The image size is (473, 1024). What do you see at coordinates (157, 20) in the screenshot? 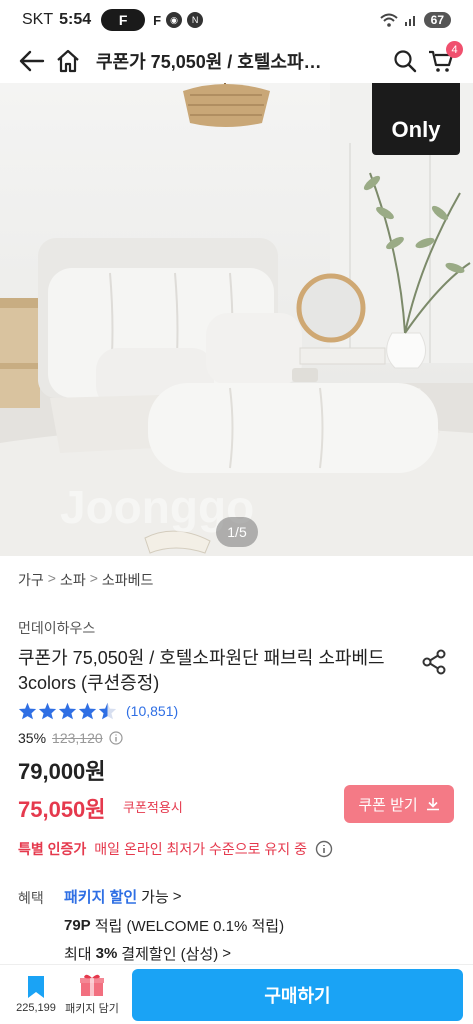
I see `f-notification-icon: F` at bounding box center [157, 20].